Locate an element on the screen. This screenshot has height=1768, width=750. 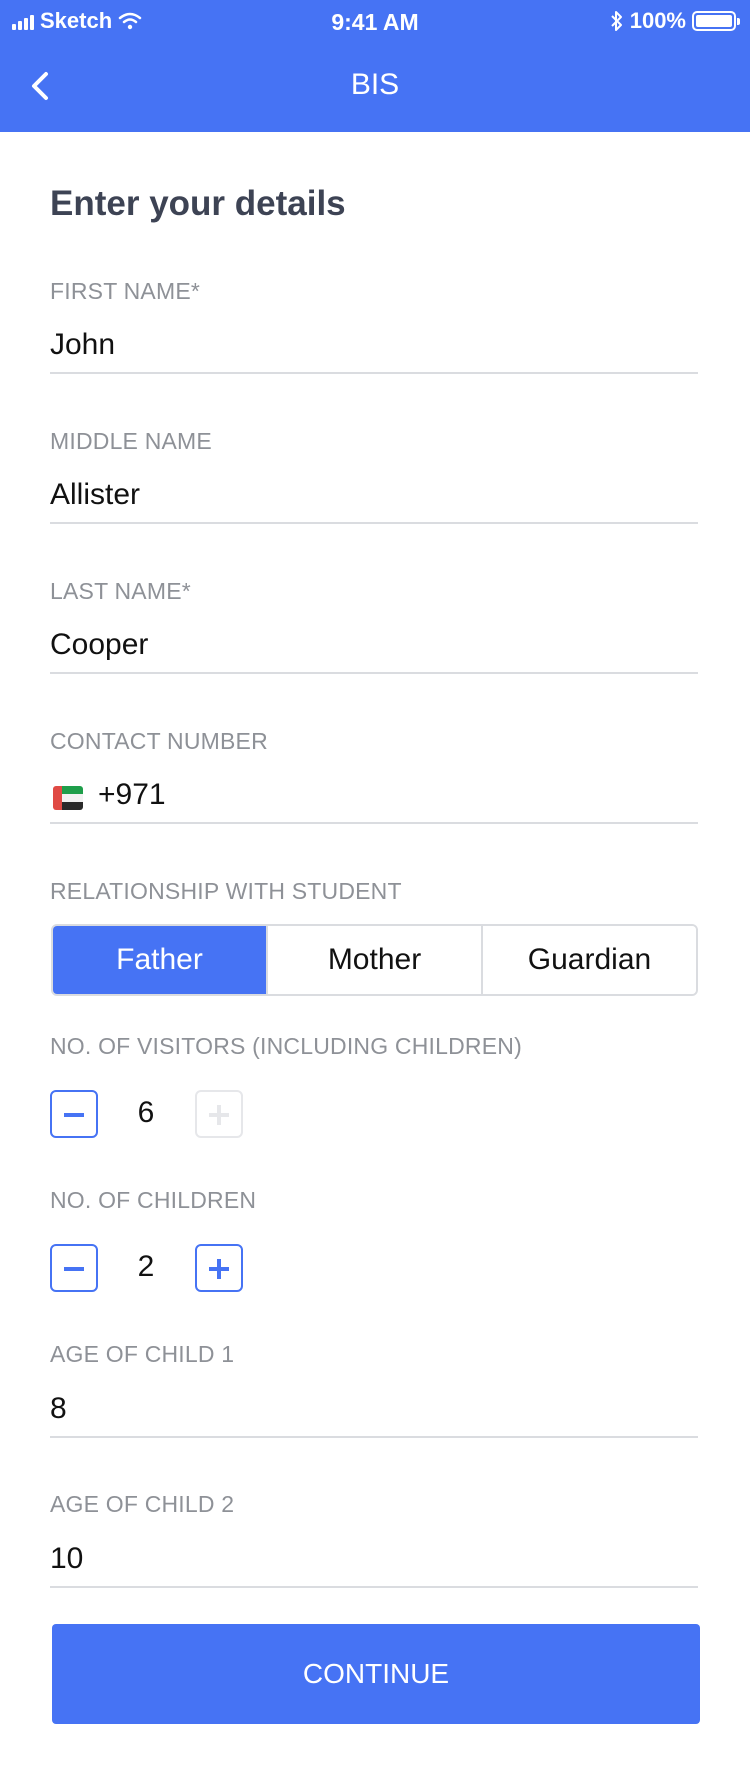
contact-number-value: +971 is located at coordinates (132, 794).